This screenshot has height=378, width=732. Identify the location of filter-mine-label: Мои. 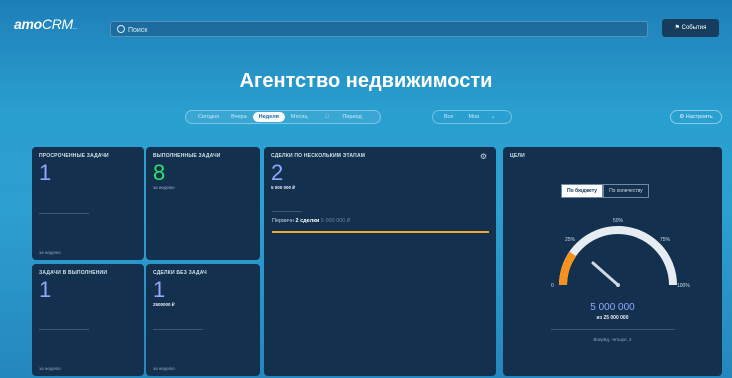
(474, 117).